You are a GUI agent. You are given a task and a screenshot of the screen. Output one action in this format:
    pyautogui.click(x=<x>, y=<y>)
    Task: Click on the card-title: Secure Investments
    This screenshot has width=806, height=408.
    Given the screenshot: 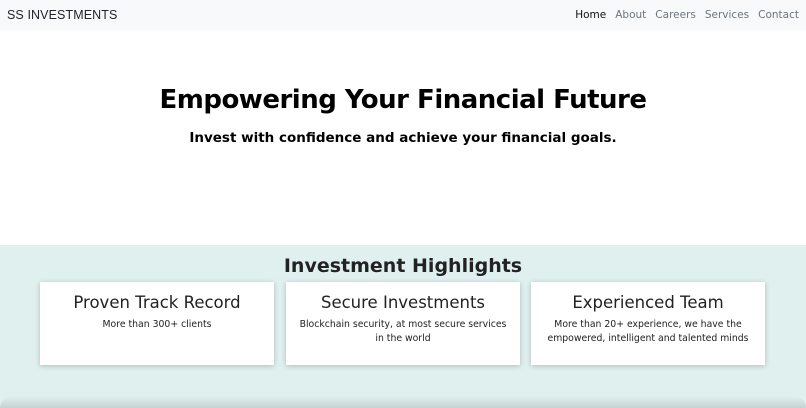 What is the action you would take?
    pyautogui.click(x=403, y=302)
    